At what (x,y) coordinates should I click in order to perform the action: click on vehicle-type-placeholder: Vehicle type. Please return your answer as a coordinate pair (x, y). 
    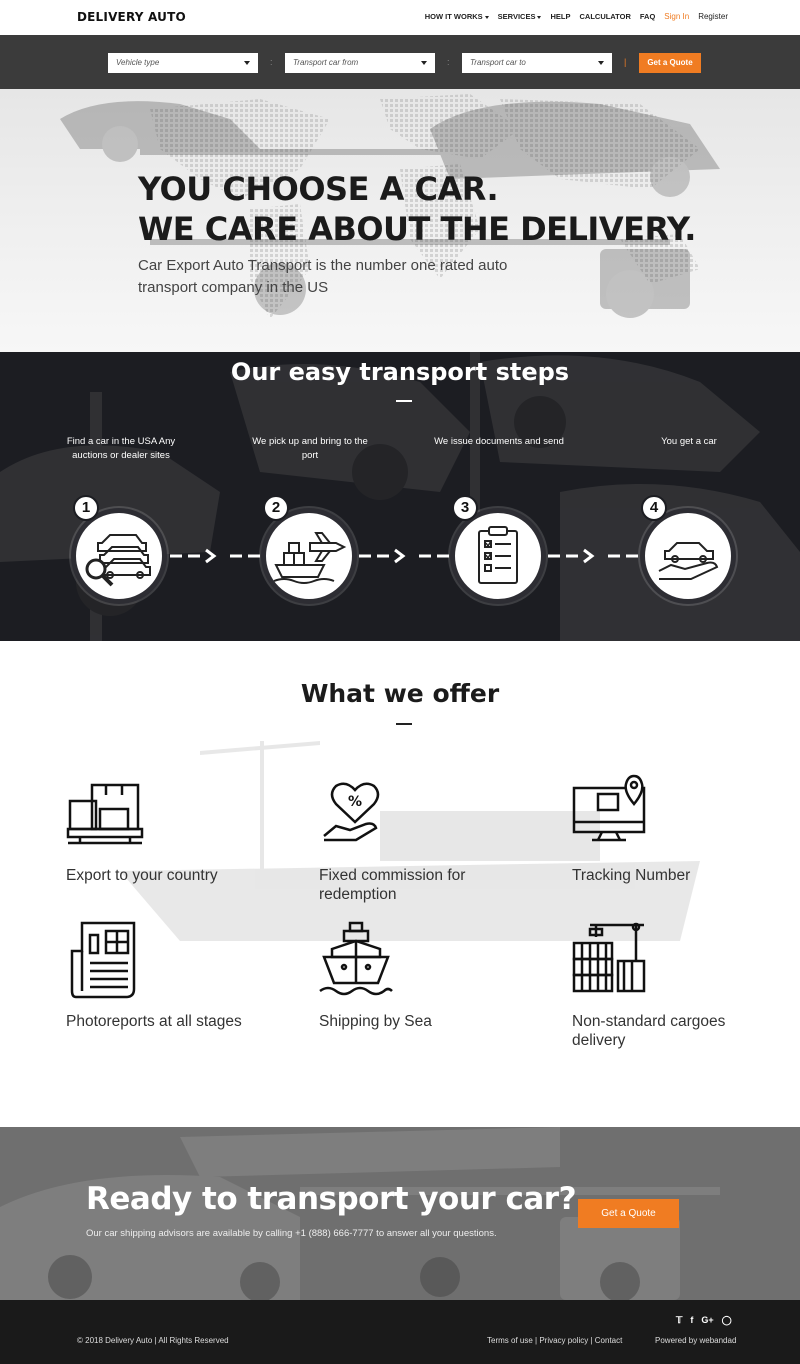
    Looking at the image, I should click on (138, 62).